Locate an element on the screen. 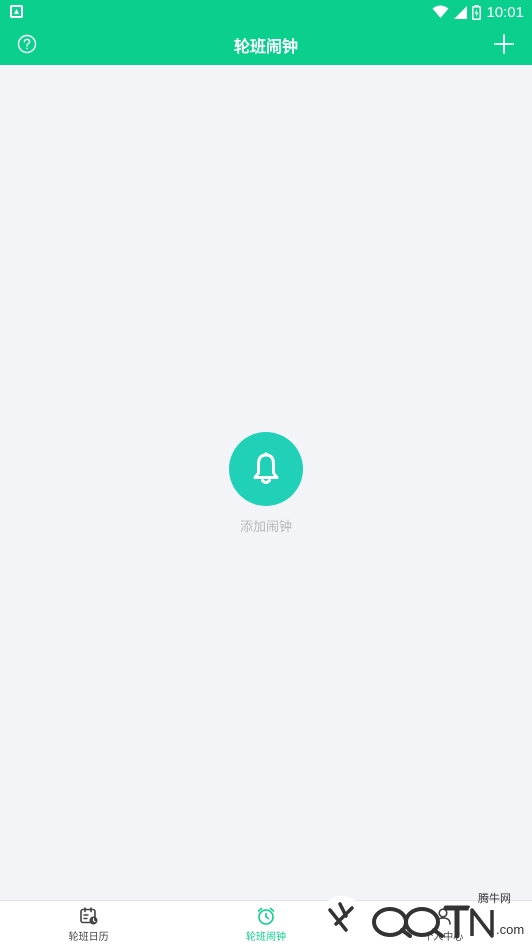  qqtn-watermark: .com 腾牛网 is located at coordinates (421, 916).